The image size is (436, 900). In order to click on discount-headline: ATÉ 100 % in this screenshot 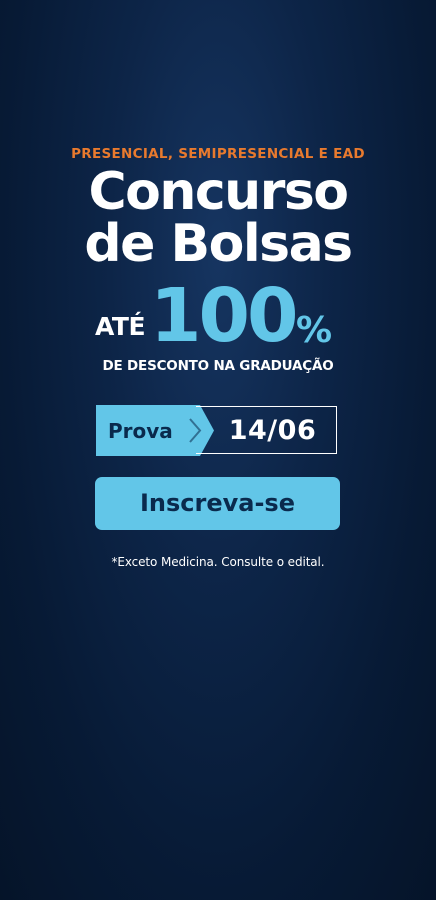, I will do `click(218, 316)`.